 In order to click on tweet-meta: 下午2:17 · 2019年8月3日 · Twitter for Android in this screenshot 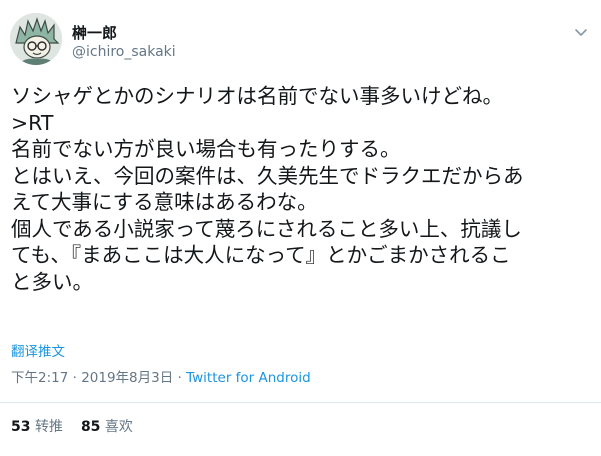, I will do `click(161, 378)`.